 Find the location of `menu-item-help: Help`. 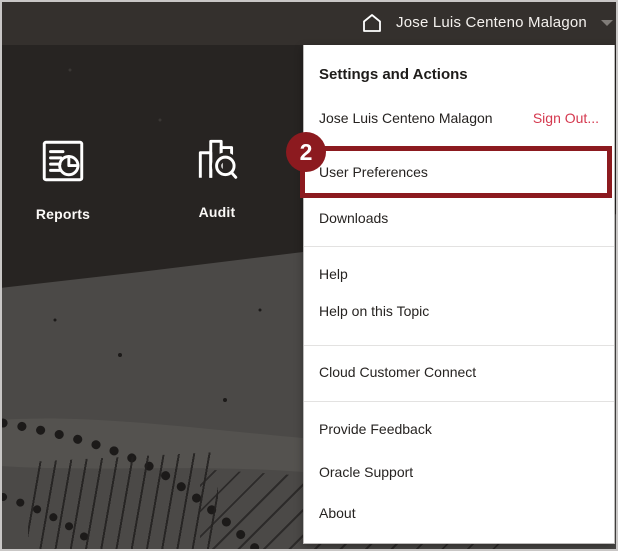

menu-item-help: Help is located at coordinates (461, 274).